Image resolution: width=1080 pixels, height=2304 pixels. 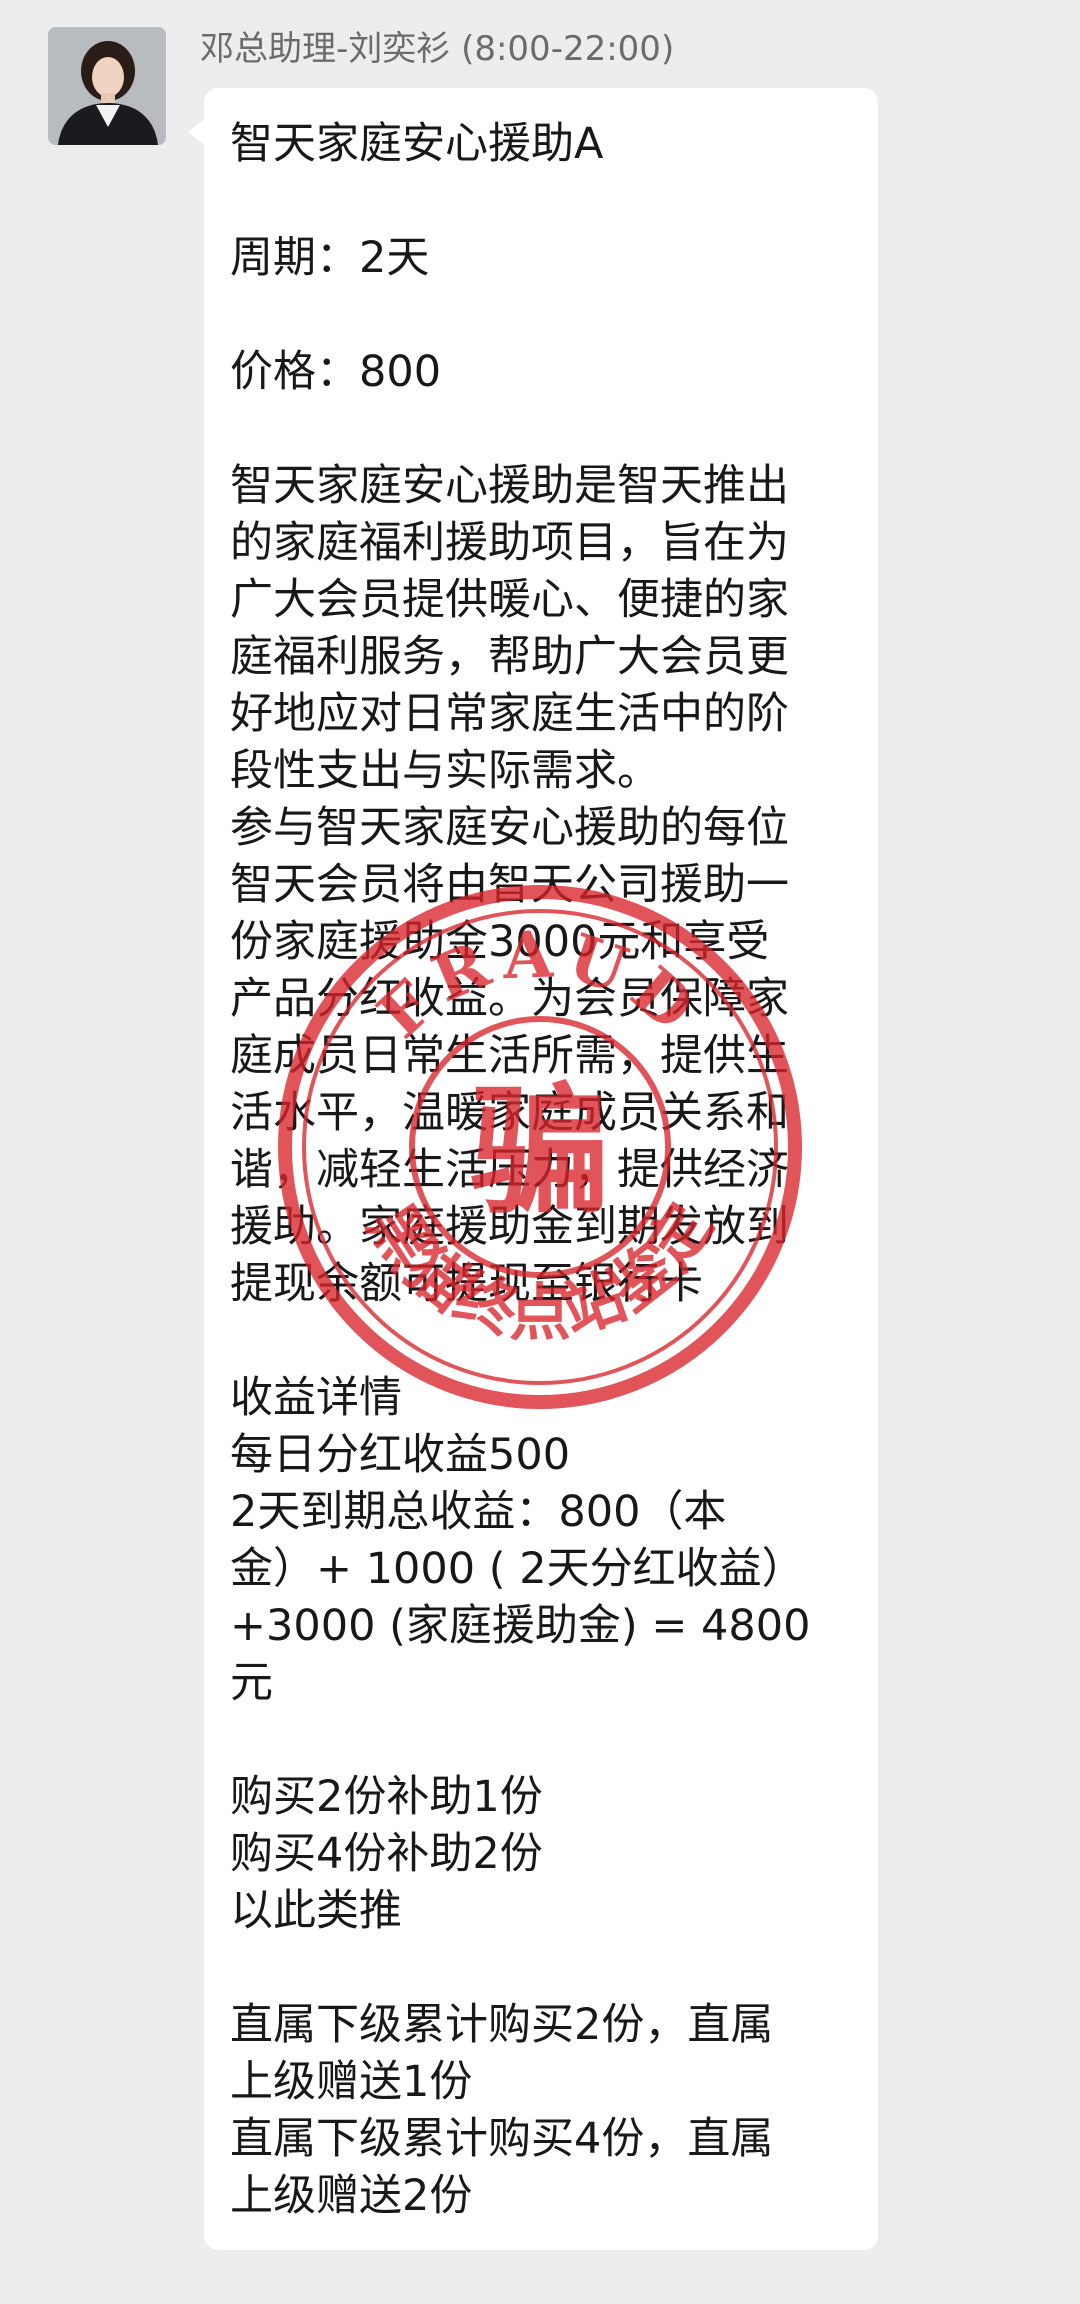 What do you see at coordinates (509, 1056) in the screenshot?
I see `description-line: 庭成员日常生活所需，提供生` at bounding box center [509, 1056].